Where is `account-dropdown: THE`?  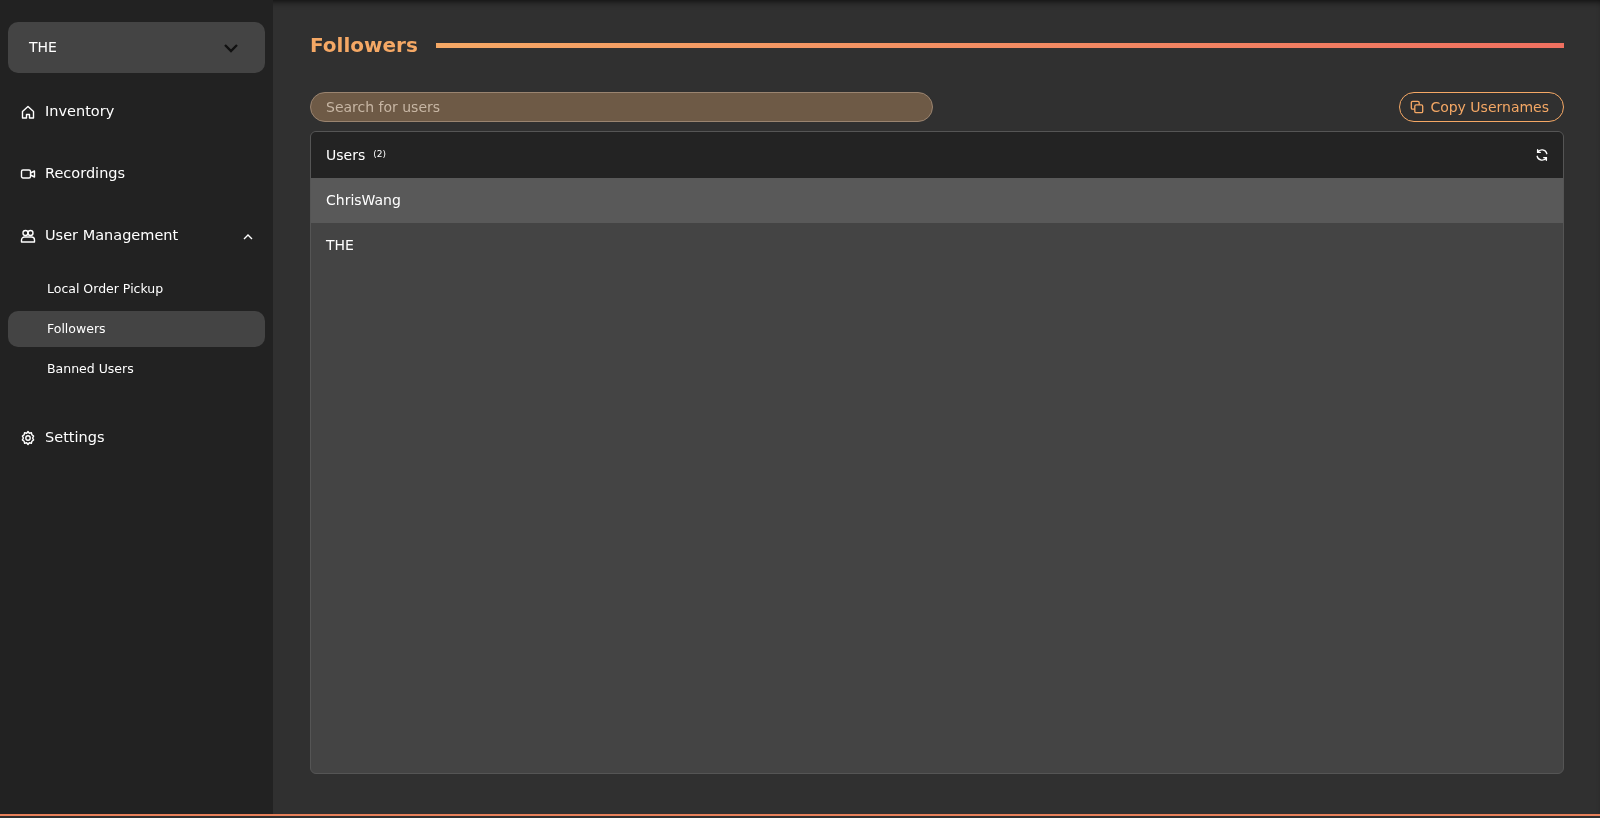
account-dropdown: THE is located at coordinates (136, 47).